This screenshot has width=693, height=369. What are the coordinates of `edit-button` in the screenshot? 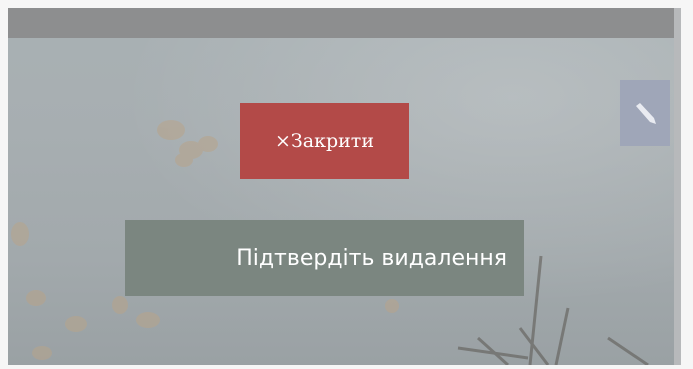 It's located at (645, 113).